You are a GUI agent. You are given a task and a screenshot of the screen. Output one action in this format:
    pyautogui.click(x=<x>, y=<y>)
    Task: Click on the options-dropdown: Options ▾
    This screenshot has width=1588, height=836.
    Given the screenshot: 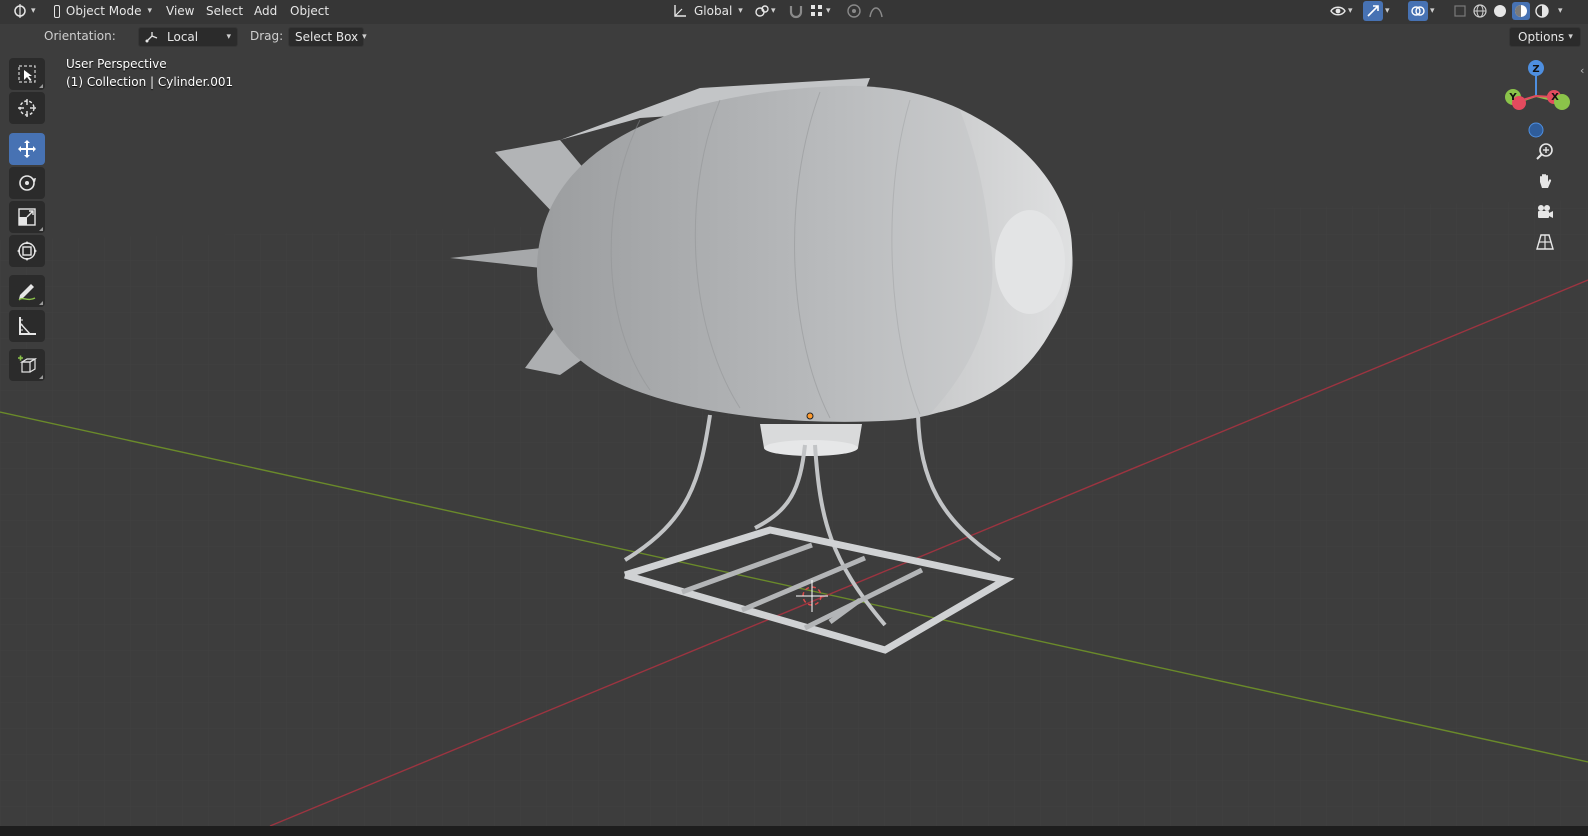 What is the action you would take?
    pyautogui.click(x=1545, y=37)
    